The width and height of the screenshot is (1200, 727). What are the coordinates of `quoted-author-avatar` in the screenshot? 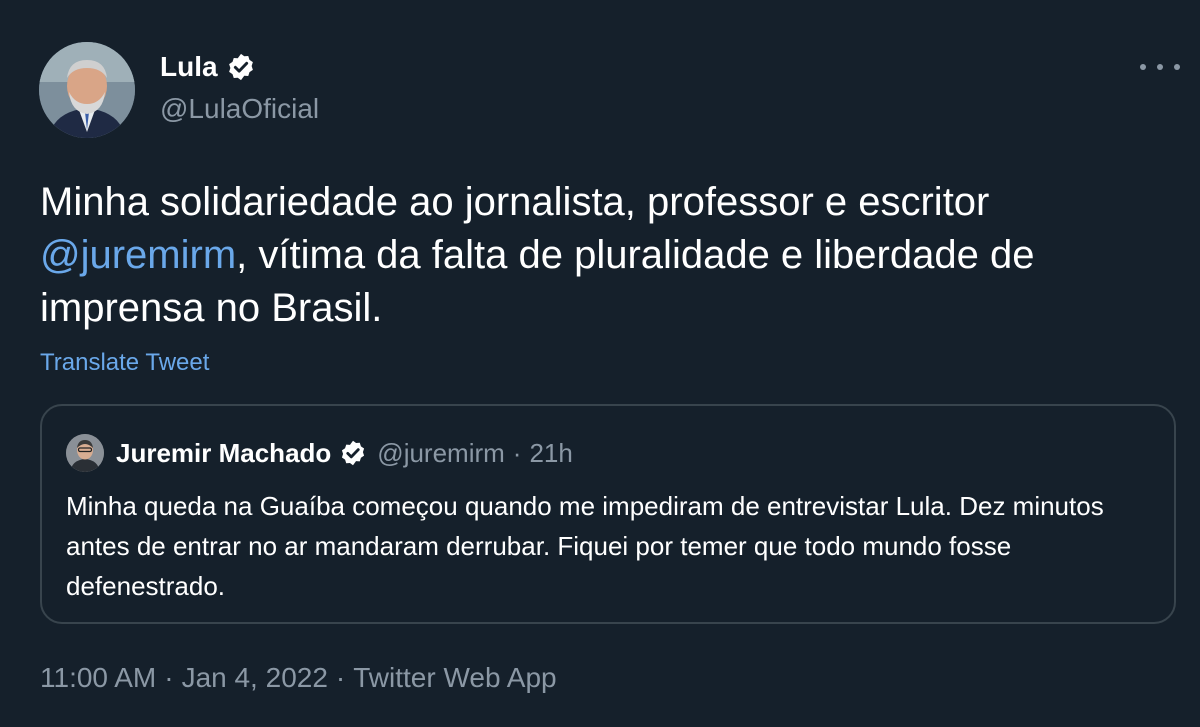 It's located at (85, 453).